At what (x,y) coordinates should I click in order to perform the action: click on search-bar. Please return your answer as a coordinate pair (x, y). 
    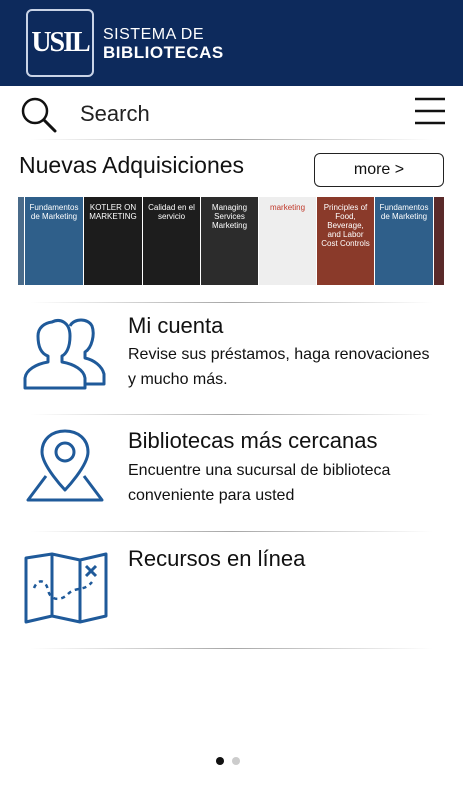
    Looking at the image, I should click on (231, 114).